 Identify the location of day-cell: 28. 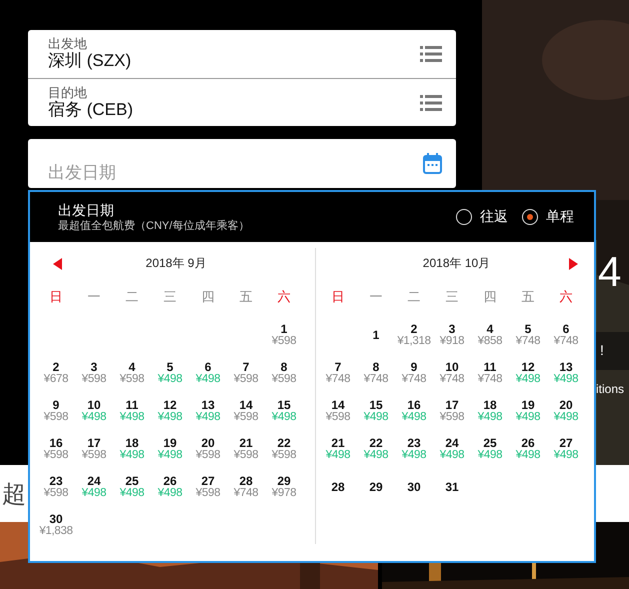
(338, 487).